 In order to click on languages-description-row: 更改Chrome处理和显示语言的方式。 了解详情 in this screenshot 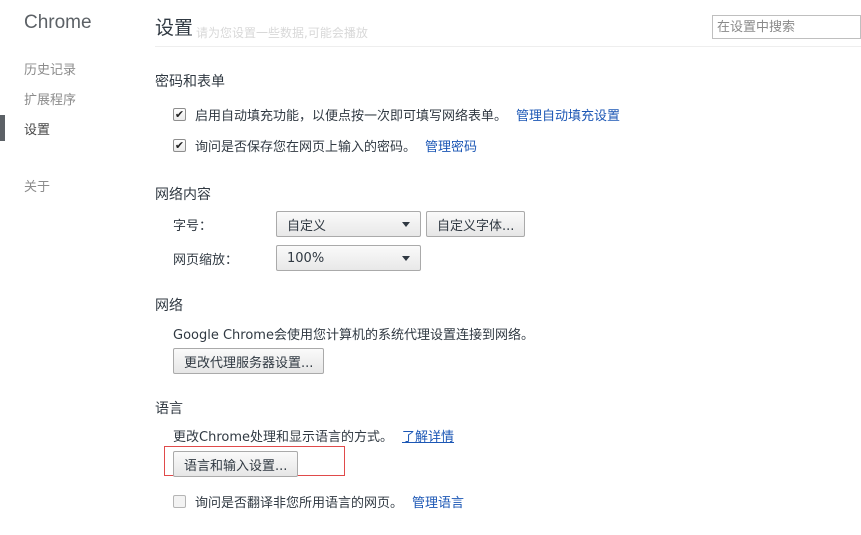, I will do `click(313, 435)`.